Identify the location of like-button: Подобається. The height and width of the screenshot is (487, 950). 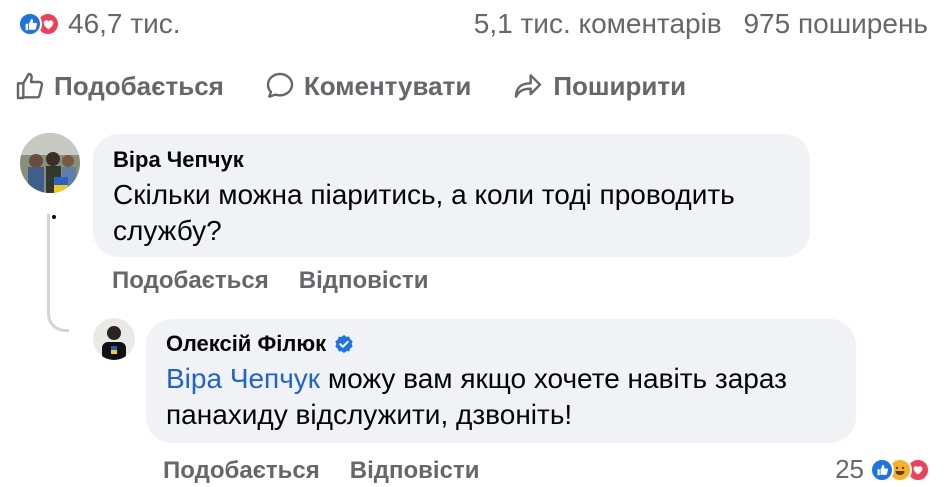
(119, 86).